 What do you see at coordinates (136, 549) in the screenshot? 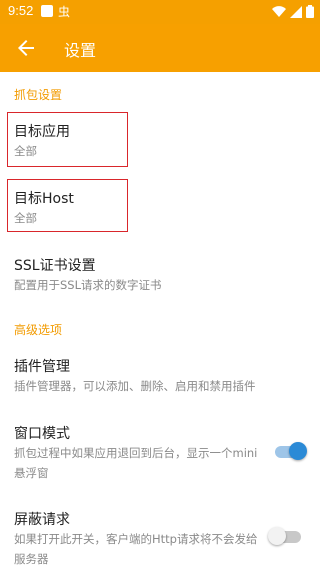
I see `item-subtitle: 如果打开此开关，客户端的Http请求将不会发给服务器` at bounding box center [136, 549].